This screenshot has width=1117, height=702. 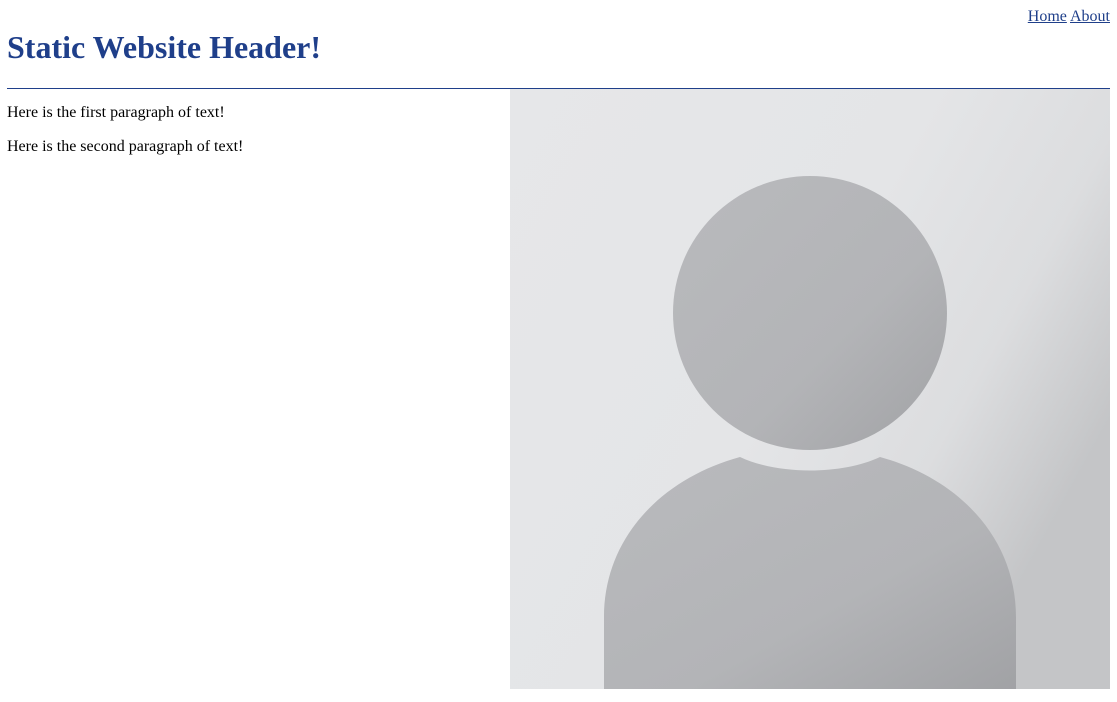 I want to click on paragraph-first: Here is the first paragraph of text!, so click(x=116, y=112).